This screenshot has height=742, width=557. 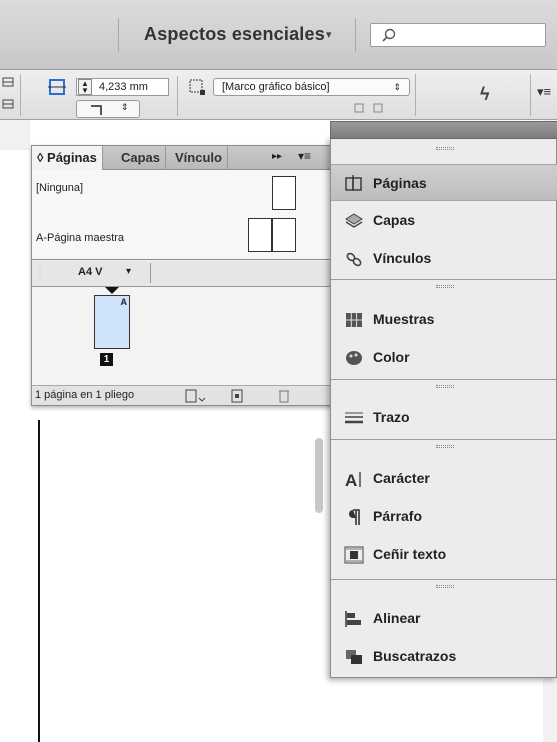 What do you see at coordinates (410, 554) in the screenshot?
I see `dock-item-label: Ceñir texto` at bounding box center [410, 554].